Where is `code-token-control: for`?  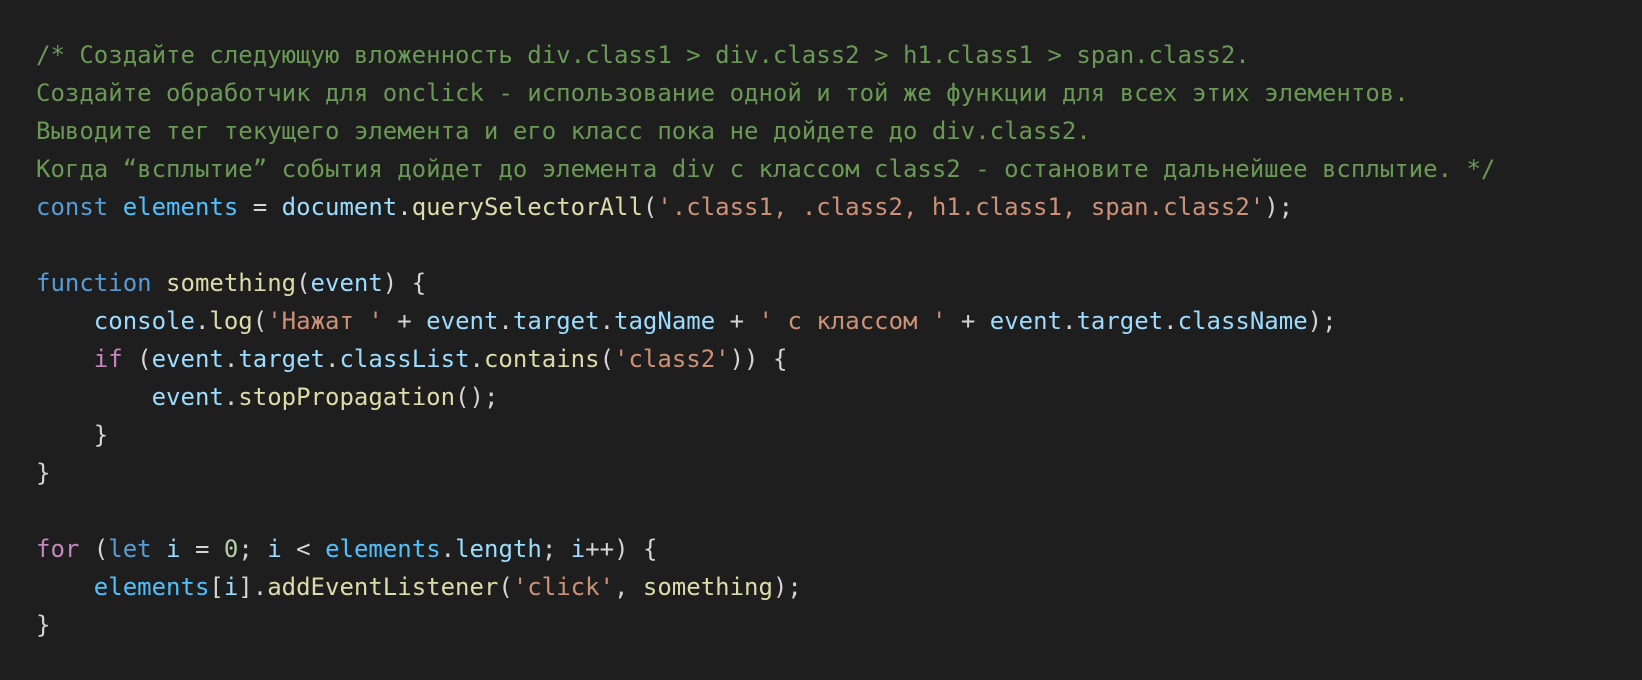 code-token-control: for is located at coordinates (58, 549).